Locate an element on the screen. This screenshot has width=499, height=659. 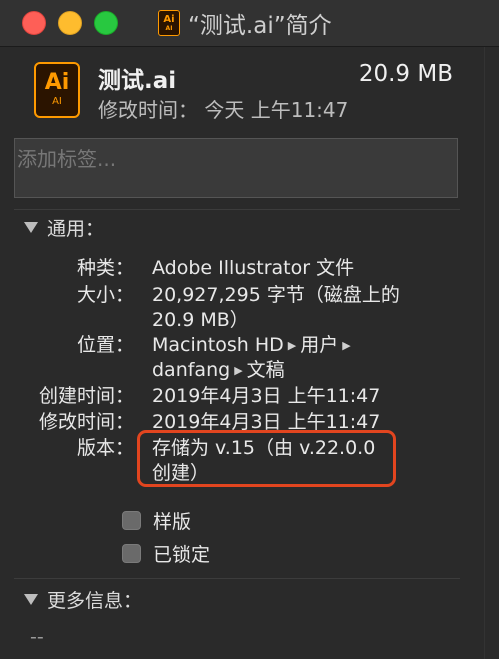
stationery-checkbox-row: 样版 is located at coordinates (156, 520).